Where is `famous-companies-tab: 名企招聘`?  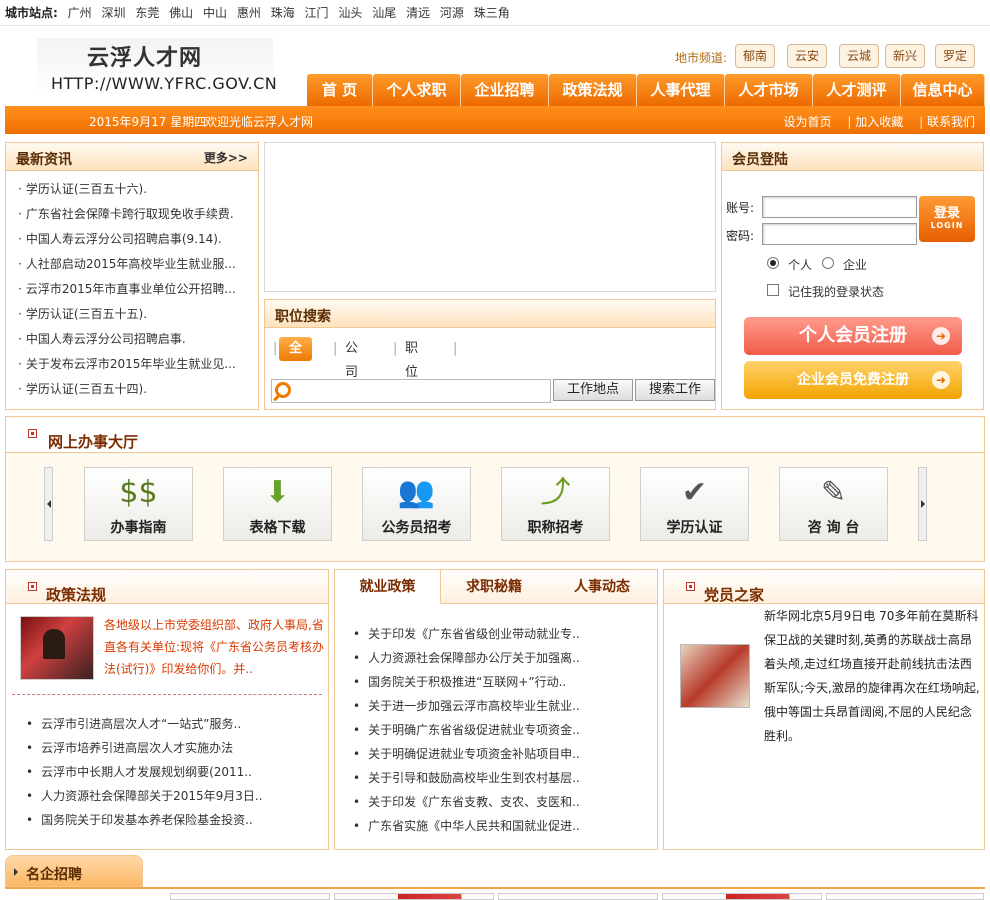
famous-companies-tab: 名企招聘 is located at coordinates (74, 871).